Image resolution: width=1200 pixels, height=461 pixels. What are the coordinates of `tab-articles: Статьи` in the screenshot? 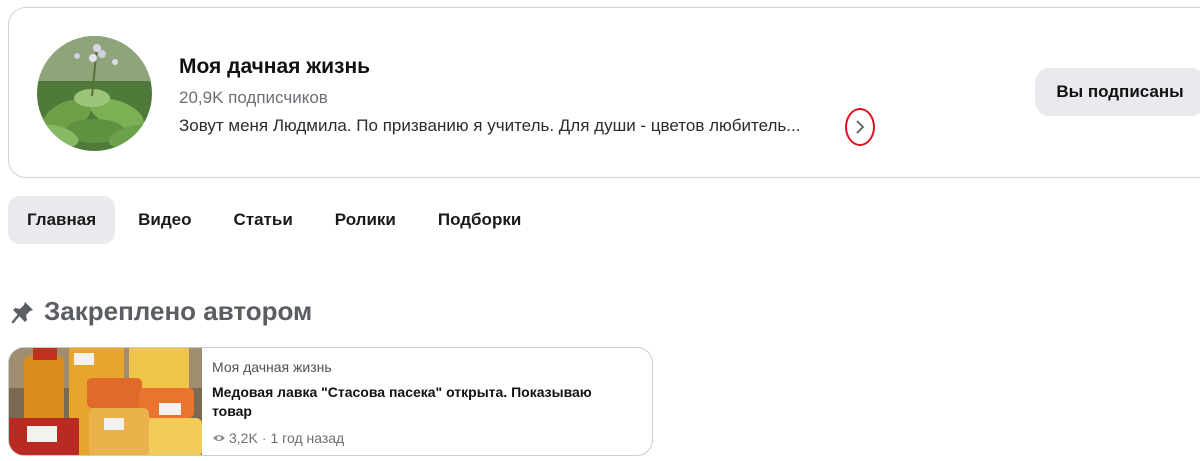 It's located at (263, 220).